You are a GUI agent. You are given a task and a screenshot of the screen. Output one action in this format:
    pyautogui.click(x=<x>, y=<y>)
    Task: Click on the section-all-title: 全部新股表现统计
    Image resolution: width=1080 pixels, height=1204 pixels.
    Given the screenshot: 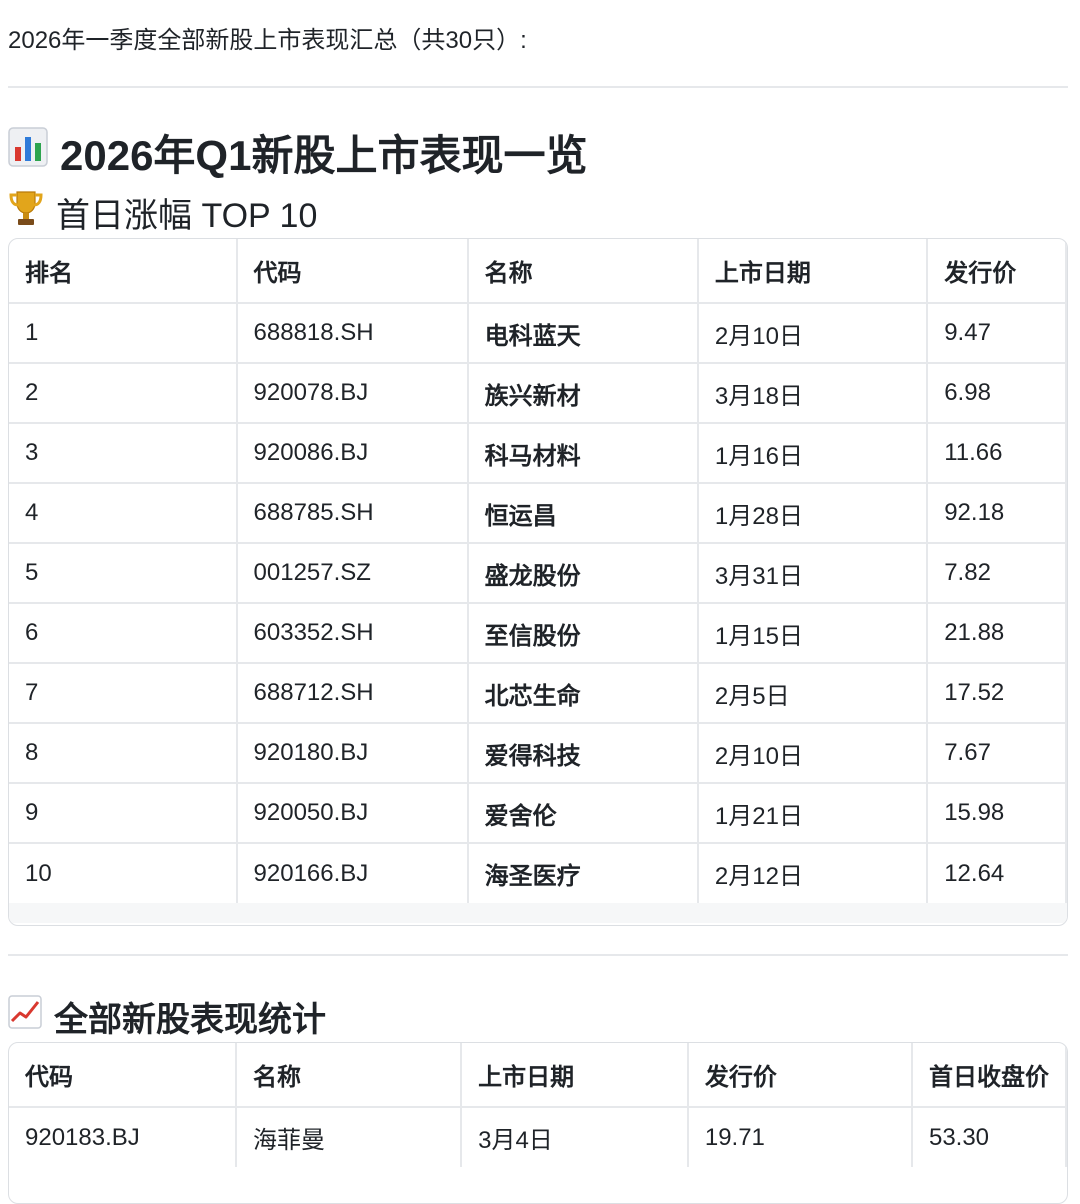 What is the action you would take?
    pyautogui.click(x=167, y=1016)
    